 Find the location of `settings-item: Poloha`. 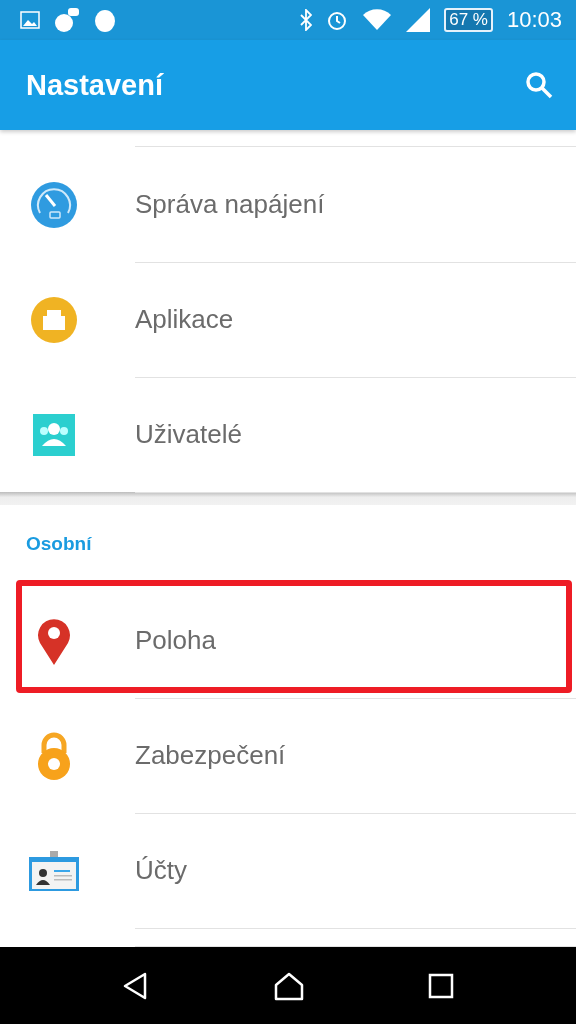

settings-item: Poloha is located at coordinates (288, 640).